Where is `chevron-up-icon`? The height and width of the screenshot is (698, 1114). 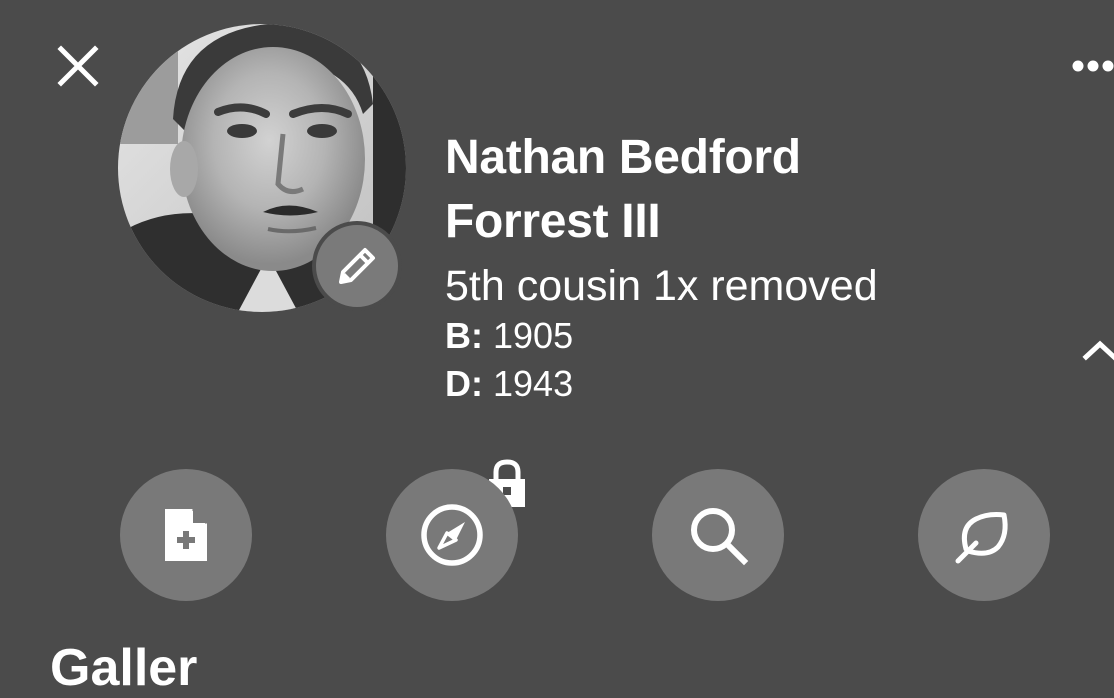 chevron-up-icon is located at coordinates (1098, 350).